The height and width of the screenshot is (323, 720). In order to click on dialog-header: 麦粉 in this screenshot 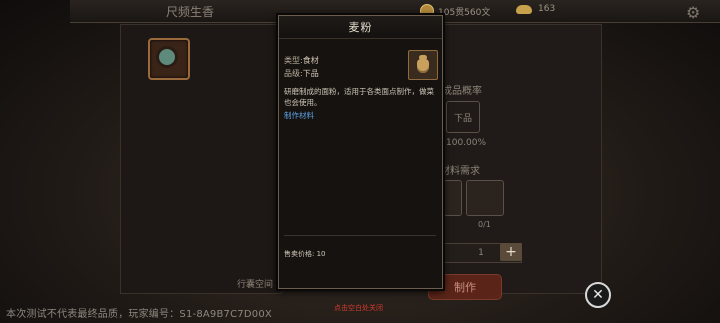, I will do `click(360, 27)`.